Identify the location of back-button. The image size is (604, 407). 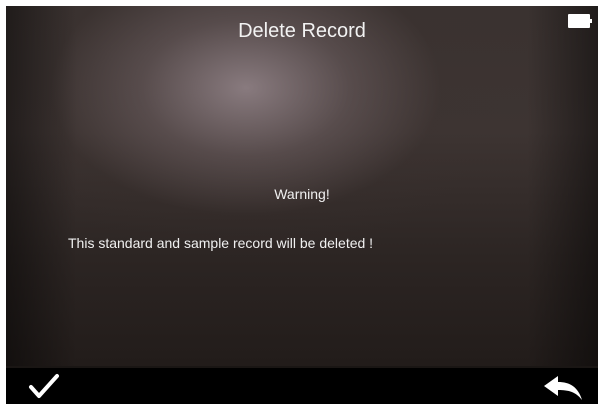
(563, 388).